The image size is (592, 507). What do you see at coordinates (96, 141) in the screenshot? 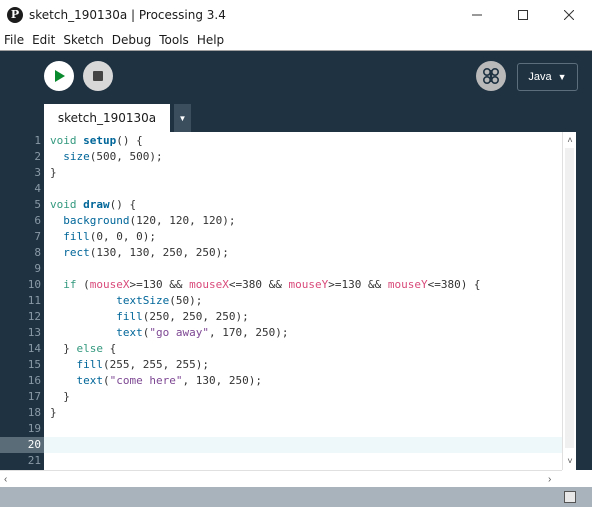
I see `code-text: void setup() {` at bounding box center [96, 141].